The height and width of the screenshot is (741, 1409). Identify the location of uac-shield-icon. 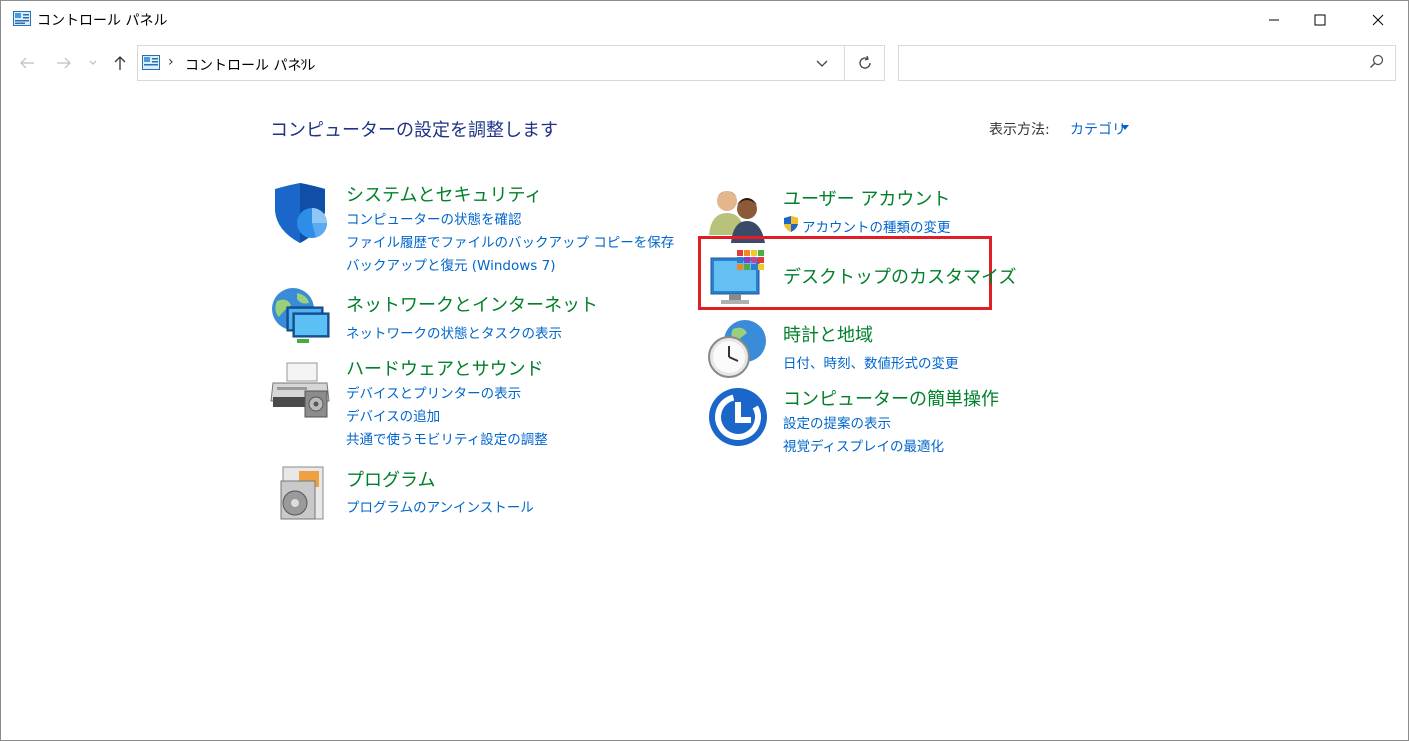
(791, 224).